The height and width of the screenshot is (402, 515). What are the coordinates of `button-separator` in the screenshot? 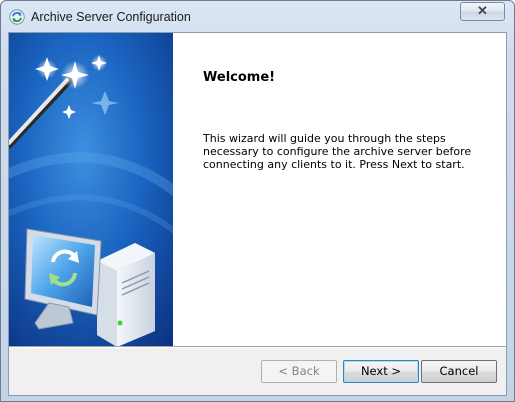 It's located at (257, 347).